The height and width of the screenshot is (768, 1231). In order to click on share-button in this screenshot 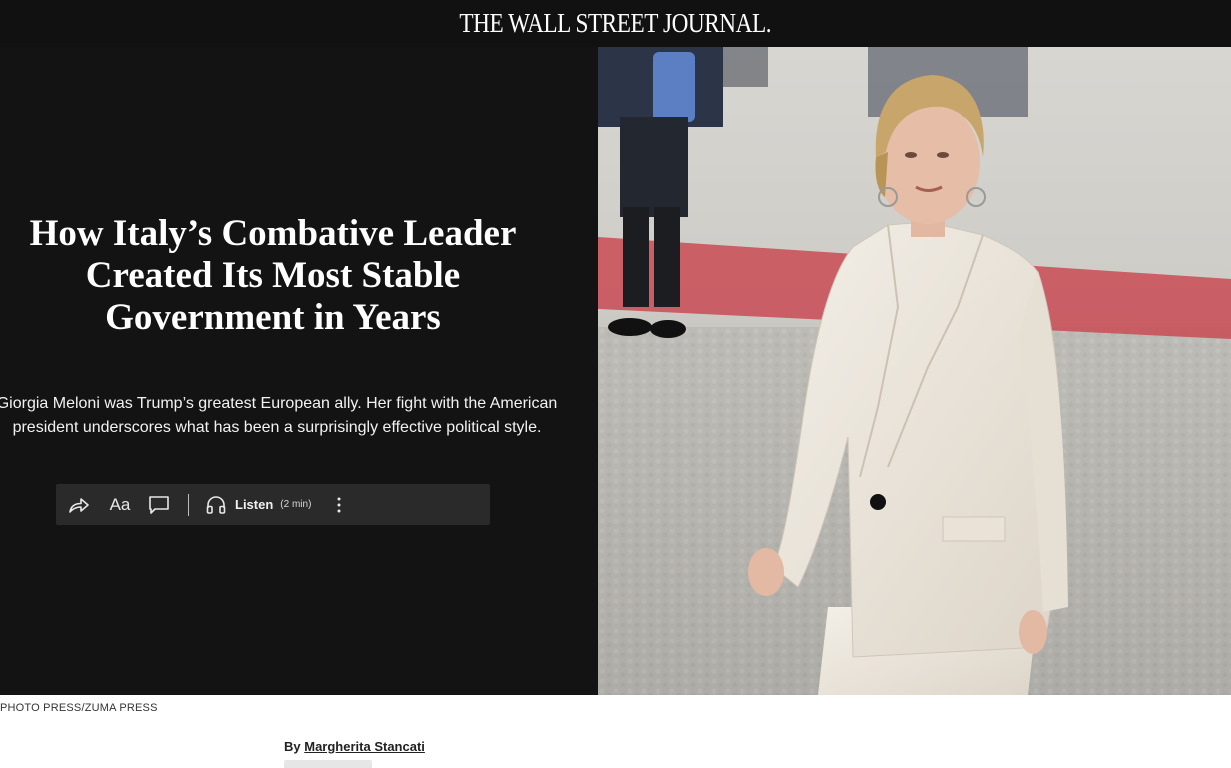, I will do `click(79, 504)`.